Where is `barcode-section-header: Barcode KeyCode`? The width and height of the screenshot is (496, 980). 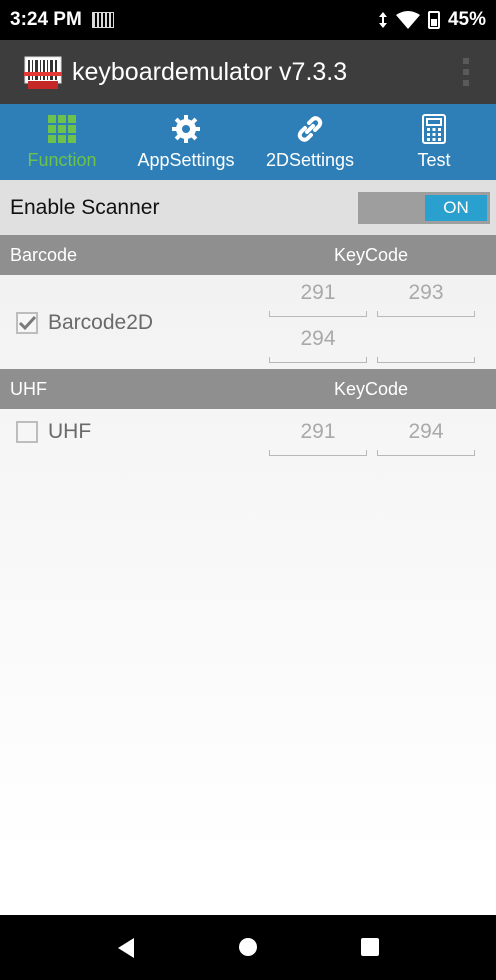 barcode-section-header: Barcode KeyCode is located at coordinates (248, 255).